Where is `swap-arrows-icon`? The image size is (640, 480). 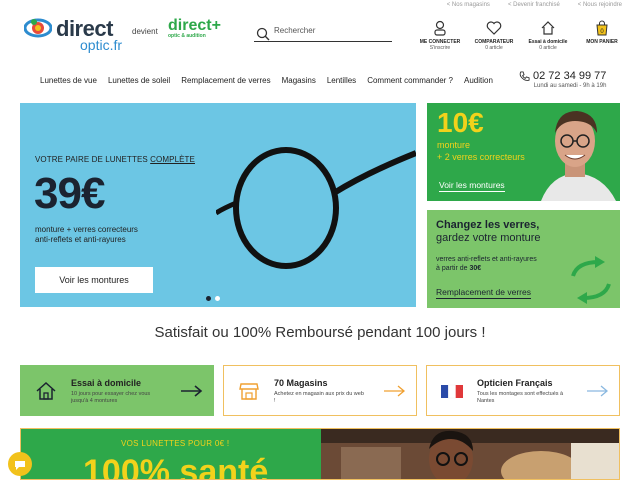 swap-arrows-icon is located at coordinates (591, 280).